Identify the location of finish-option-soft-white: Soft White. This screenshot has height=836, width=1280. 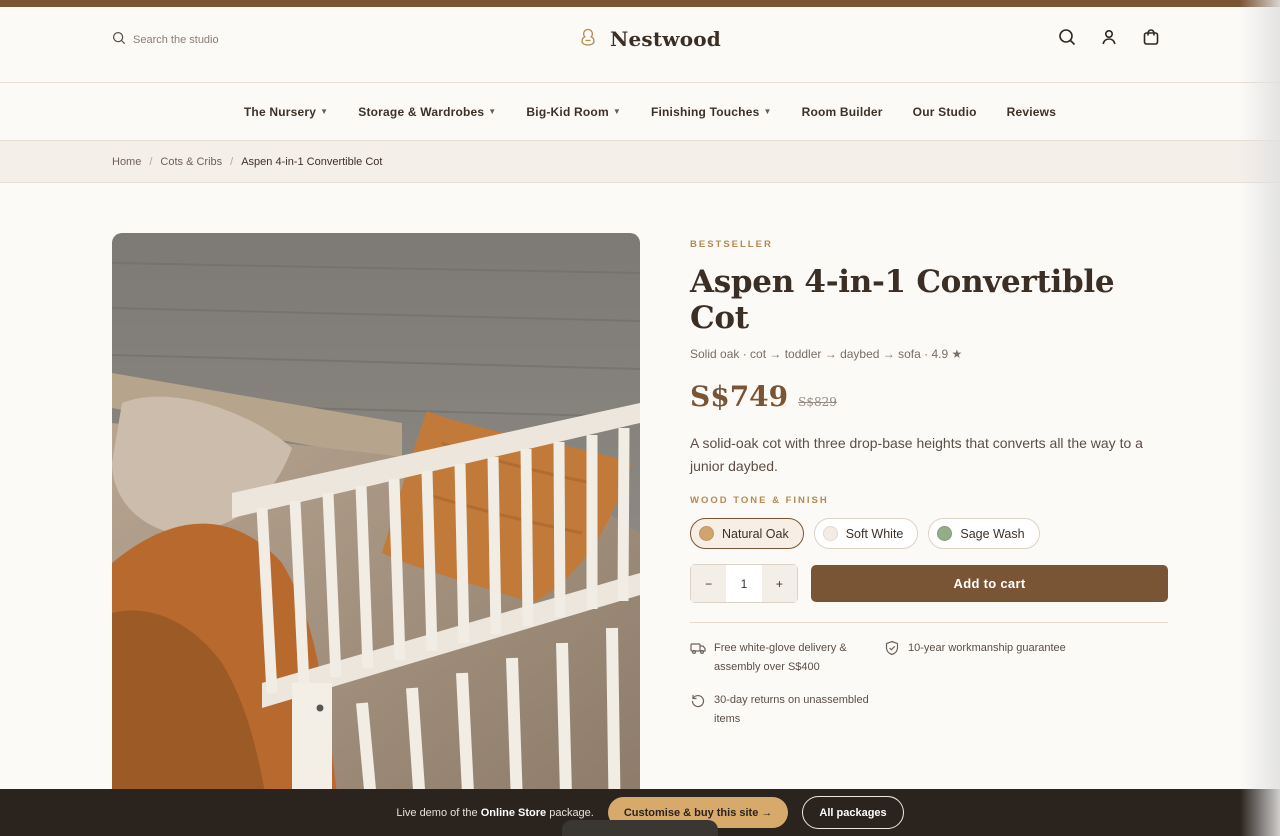
(866, 533).